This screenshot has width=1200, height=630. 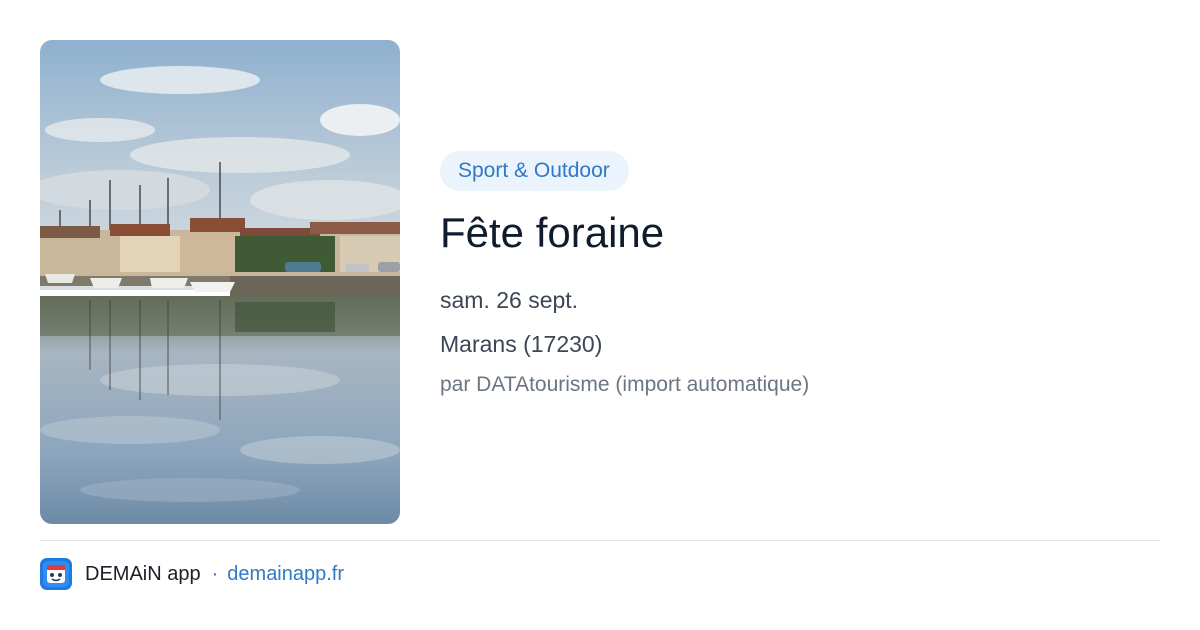 What do you see at coordinates (56, 574) in the screenshot?
I see `app-logo-icon` at bounding box center [56, 574].